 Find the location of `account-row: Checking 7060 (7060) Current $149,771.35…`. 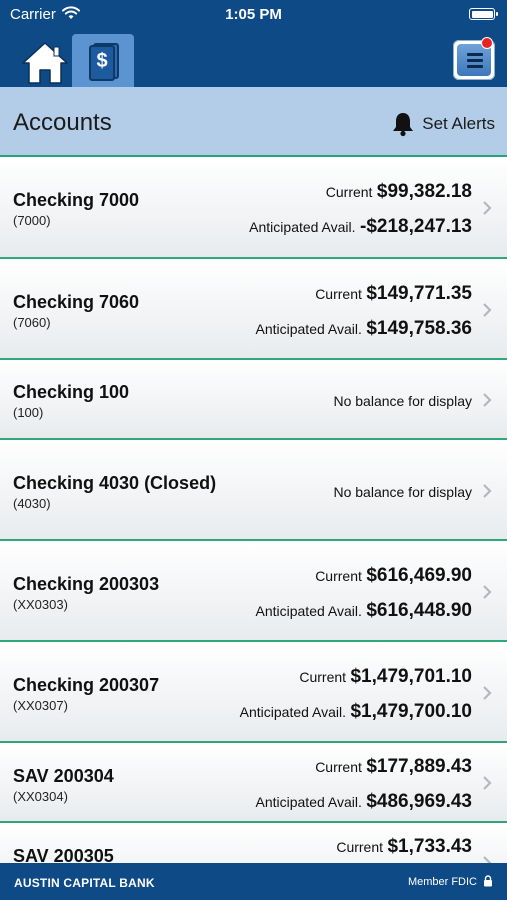

account-row: Checking 7060 (7060) Current $149,771.35… is located at coordinates (253, 309).